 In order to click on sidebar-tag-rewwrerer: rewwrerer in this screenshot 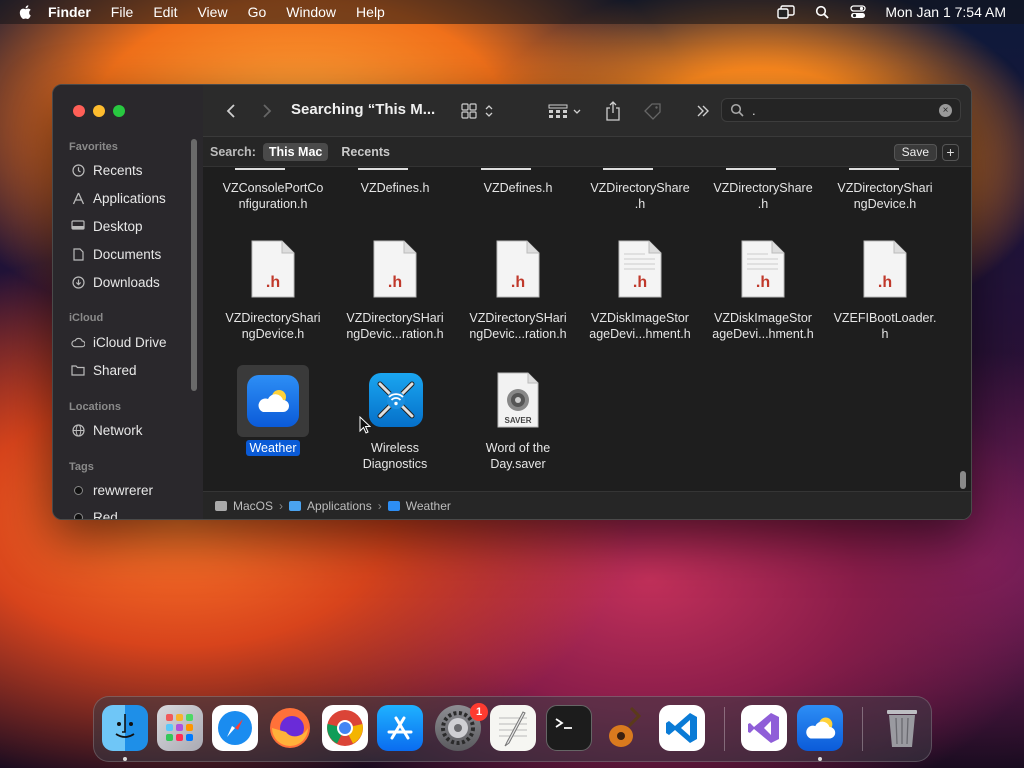, I will do `click(112, 490)`.